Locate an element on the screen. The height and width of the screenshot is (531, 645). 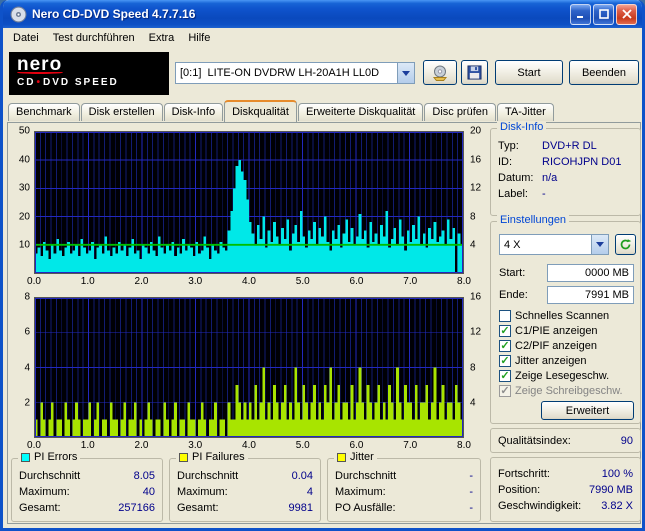
x-axis-tick-label: 0.0 is located at coordinates (34, 281).